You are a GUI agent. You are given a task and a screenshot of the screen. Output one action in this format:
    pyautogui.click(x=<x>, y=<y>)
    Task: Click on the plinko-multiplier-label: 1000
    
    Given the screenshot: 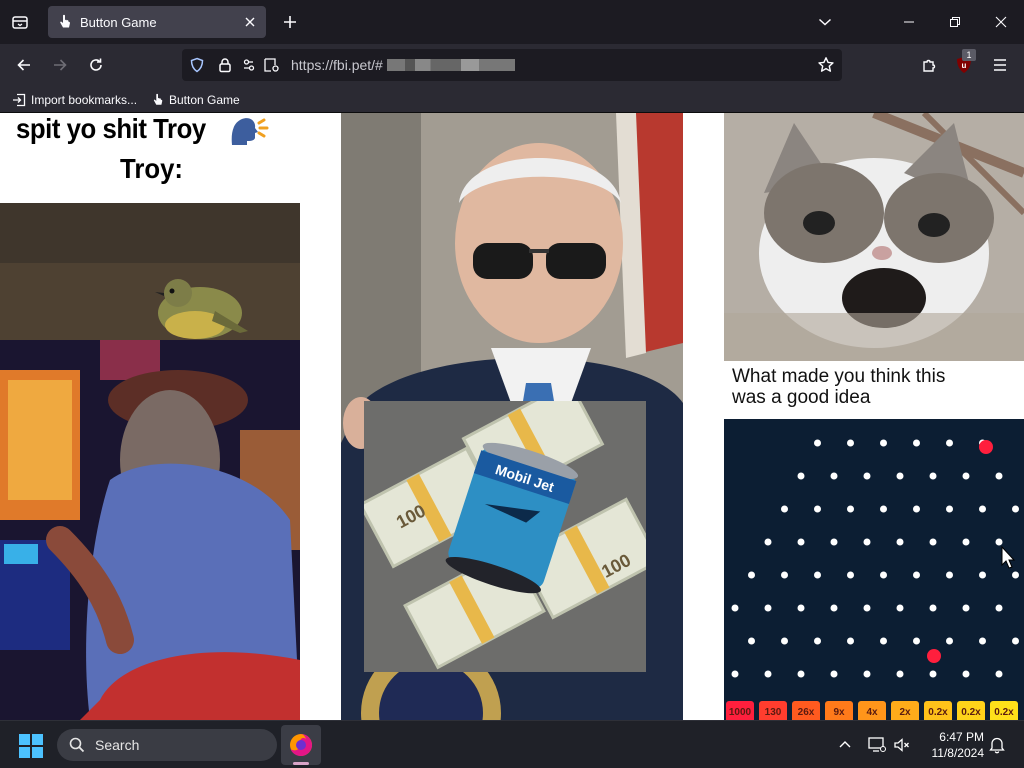 What is the action you would take?
    pyautogui.click(x=740, y=712)
    